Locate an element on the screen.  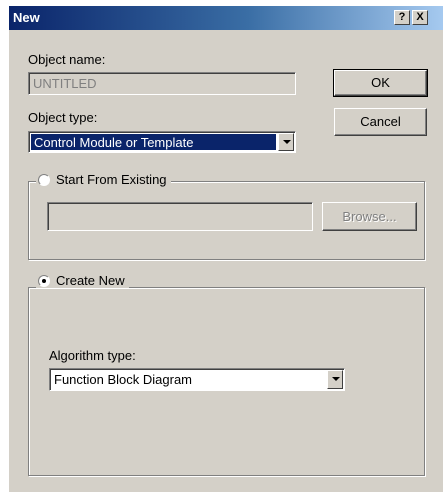
algorithm-type-selected: Function Block Diagram is located at coordinates (123, 379).